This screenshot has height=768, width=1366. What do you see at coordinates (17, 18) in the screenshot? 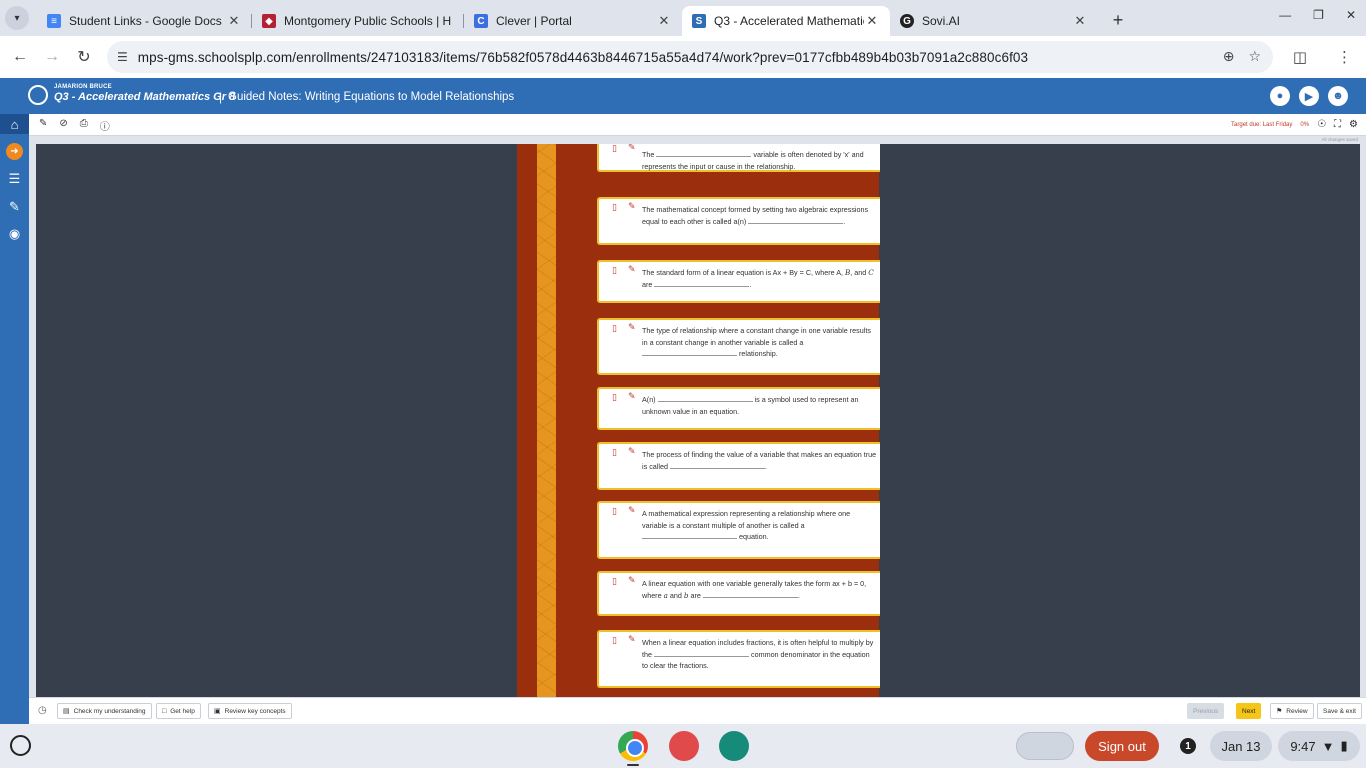
I see `tab-search-icon: ▾` at bounding box center [17, 18].